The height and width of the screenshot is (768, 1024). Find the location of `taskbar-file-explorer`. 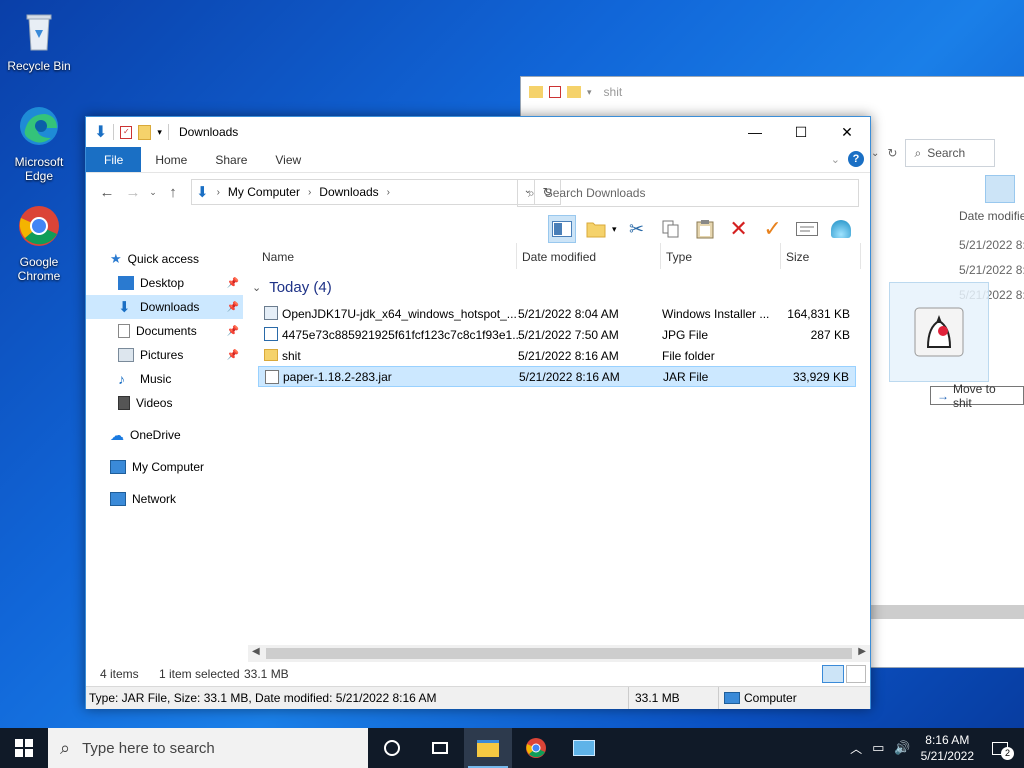

taskbar-file-explorer is located at coordinates (488, 748).